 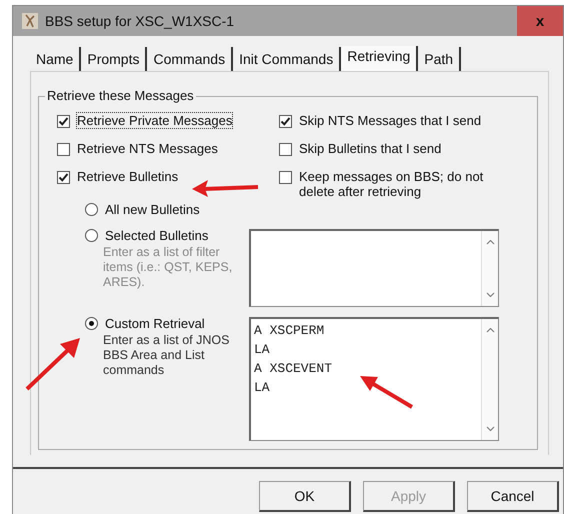 I want to click on radio-label: Custom Retrieval, so click(x=155, y=323).